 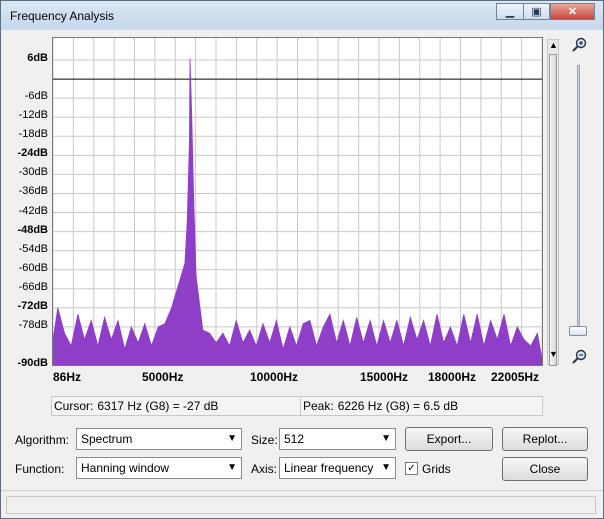 What do you see at coordinates (553, 210) in the screenshot?
I see `scrollbar-thumb` at bounding box center [553, 210].